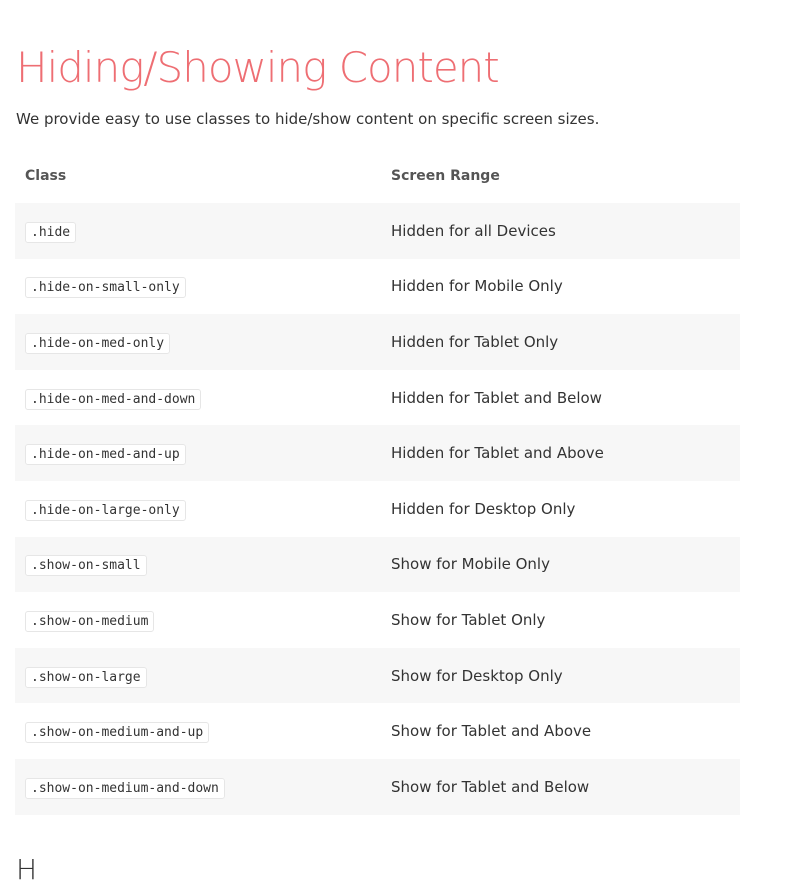 The image size is (794, 890). What do you see at coordinates (198, 287) in the screenshot?
I see `class-cell: .hide-on-small-only` at bounding box center [198, 287].